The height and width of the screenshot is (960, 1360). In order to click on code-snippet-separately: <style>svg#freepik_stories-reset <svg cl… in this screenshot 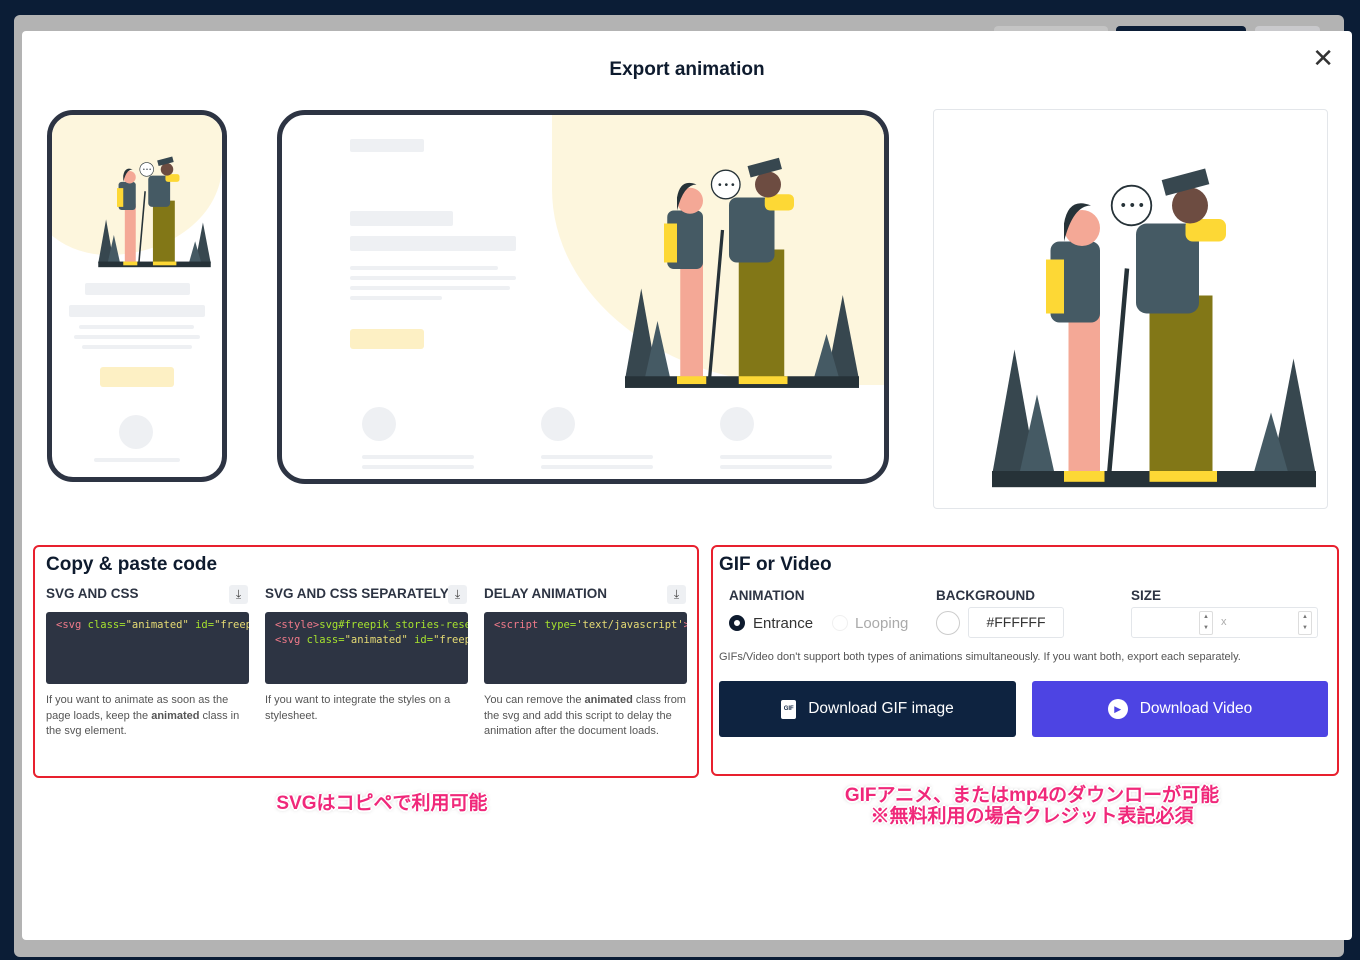, I will do `click(366, 648)`.